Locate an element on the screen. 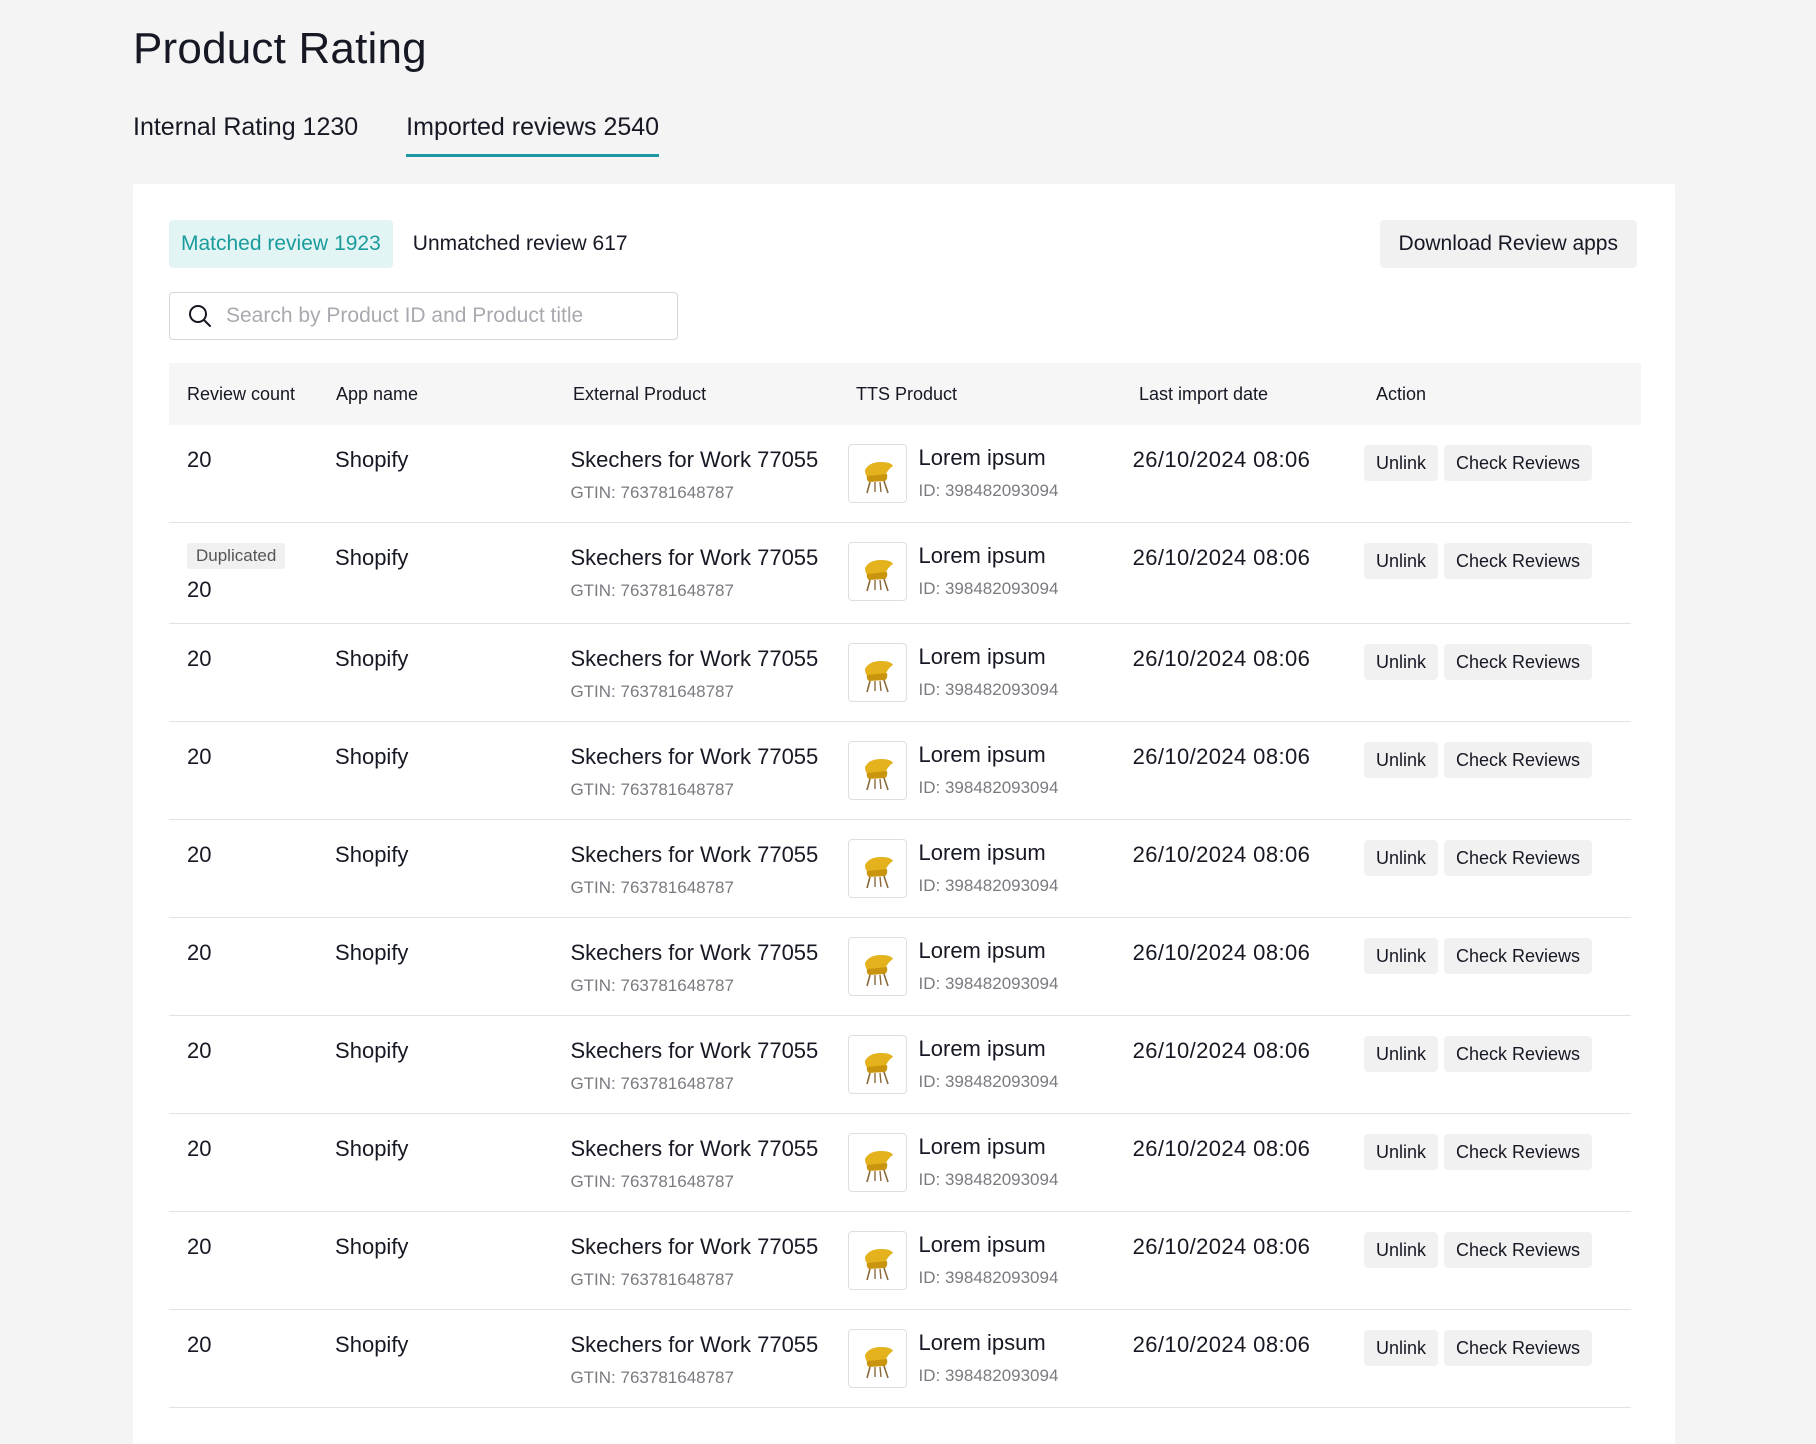 The height and width of the screenshot is (1444, 1816). search-icon is located at coordinates (200, 316).